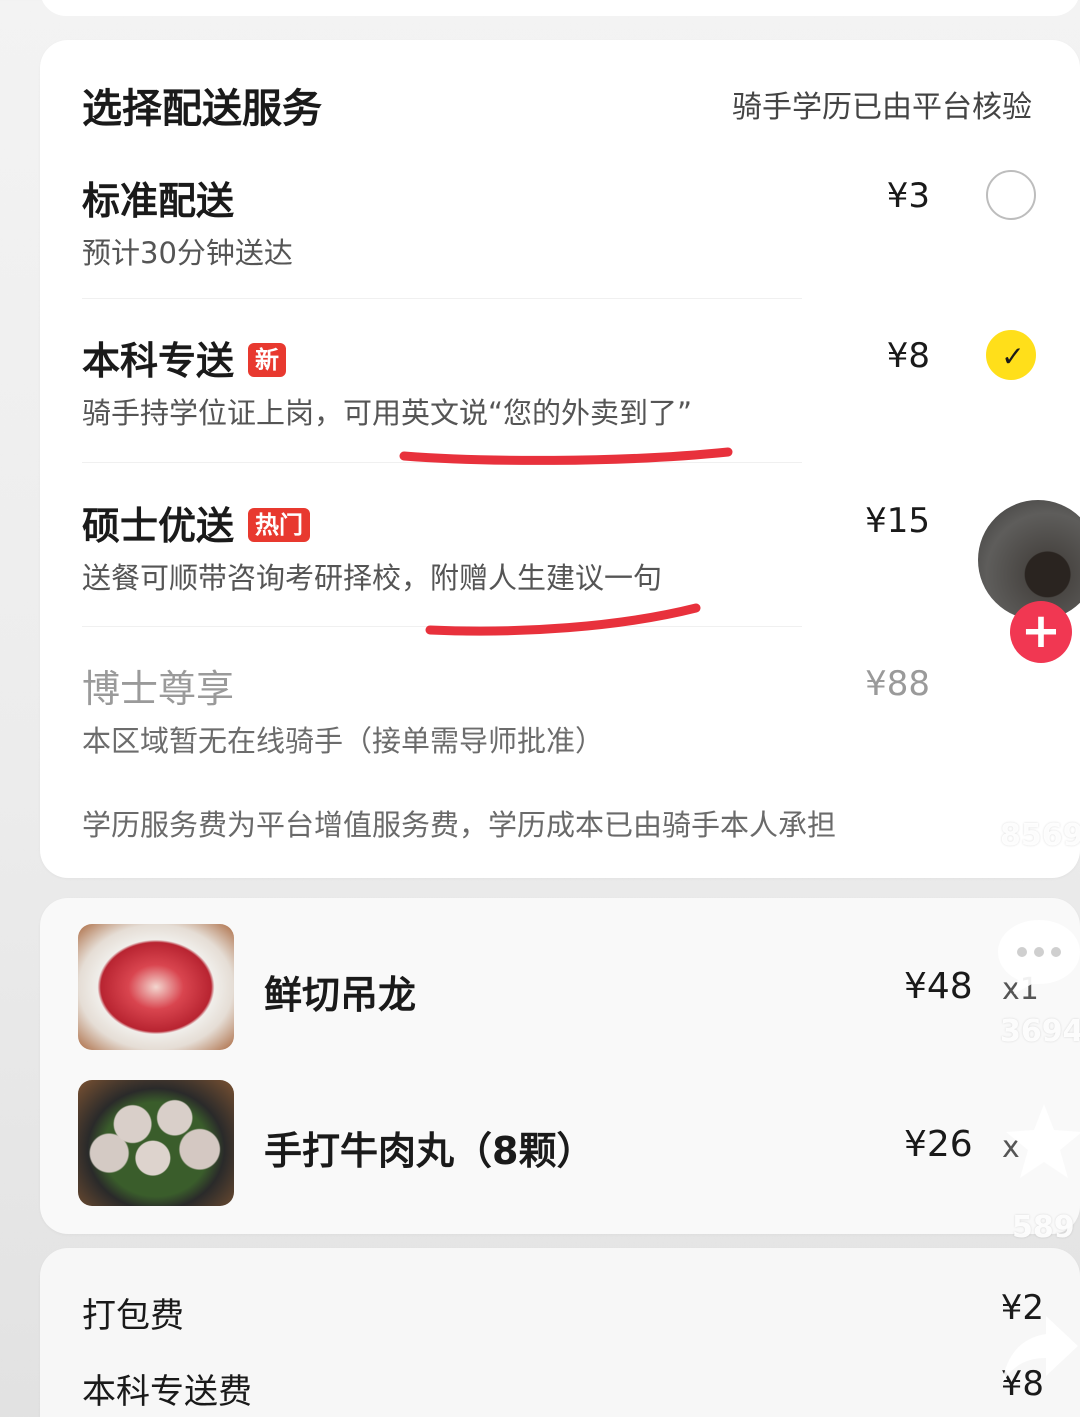 The width and height of the screenshot is (1080, 1417). Describe the element at coordinates (1040, 1031) in the screenshot. I see `comment-count: 3694` at that location.